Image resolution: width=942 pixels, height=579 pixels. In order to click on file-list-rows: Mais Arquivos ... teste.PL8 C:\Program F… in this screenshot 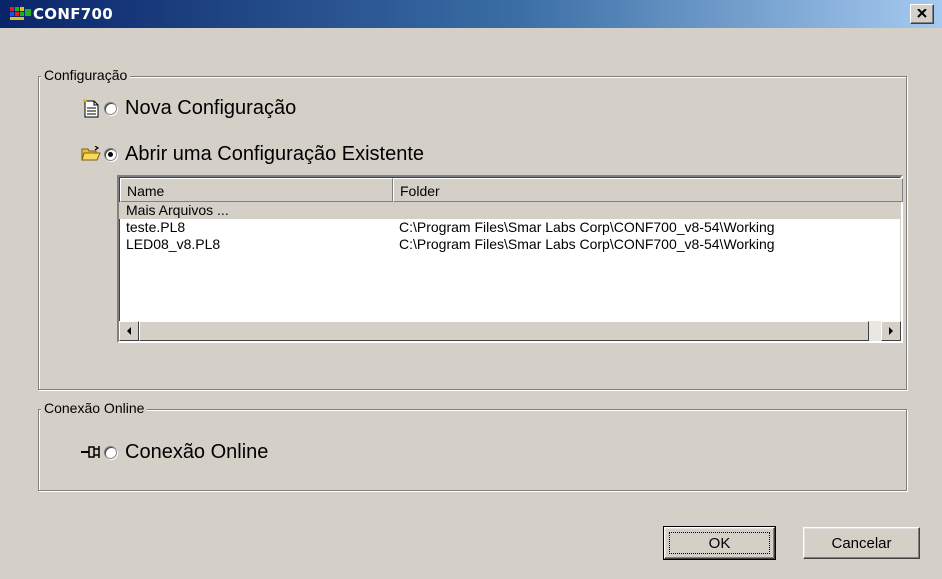, I will do `click(510, 227)`.